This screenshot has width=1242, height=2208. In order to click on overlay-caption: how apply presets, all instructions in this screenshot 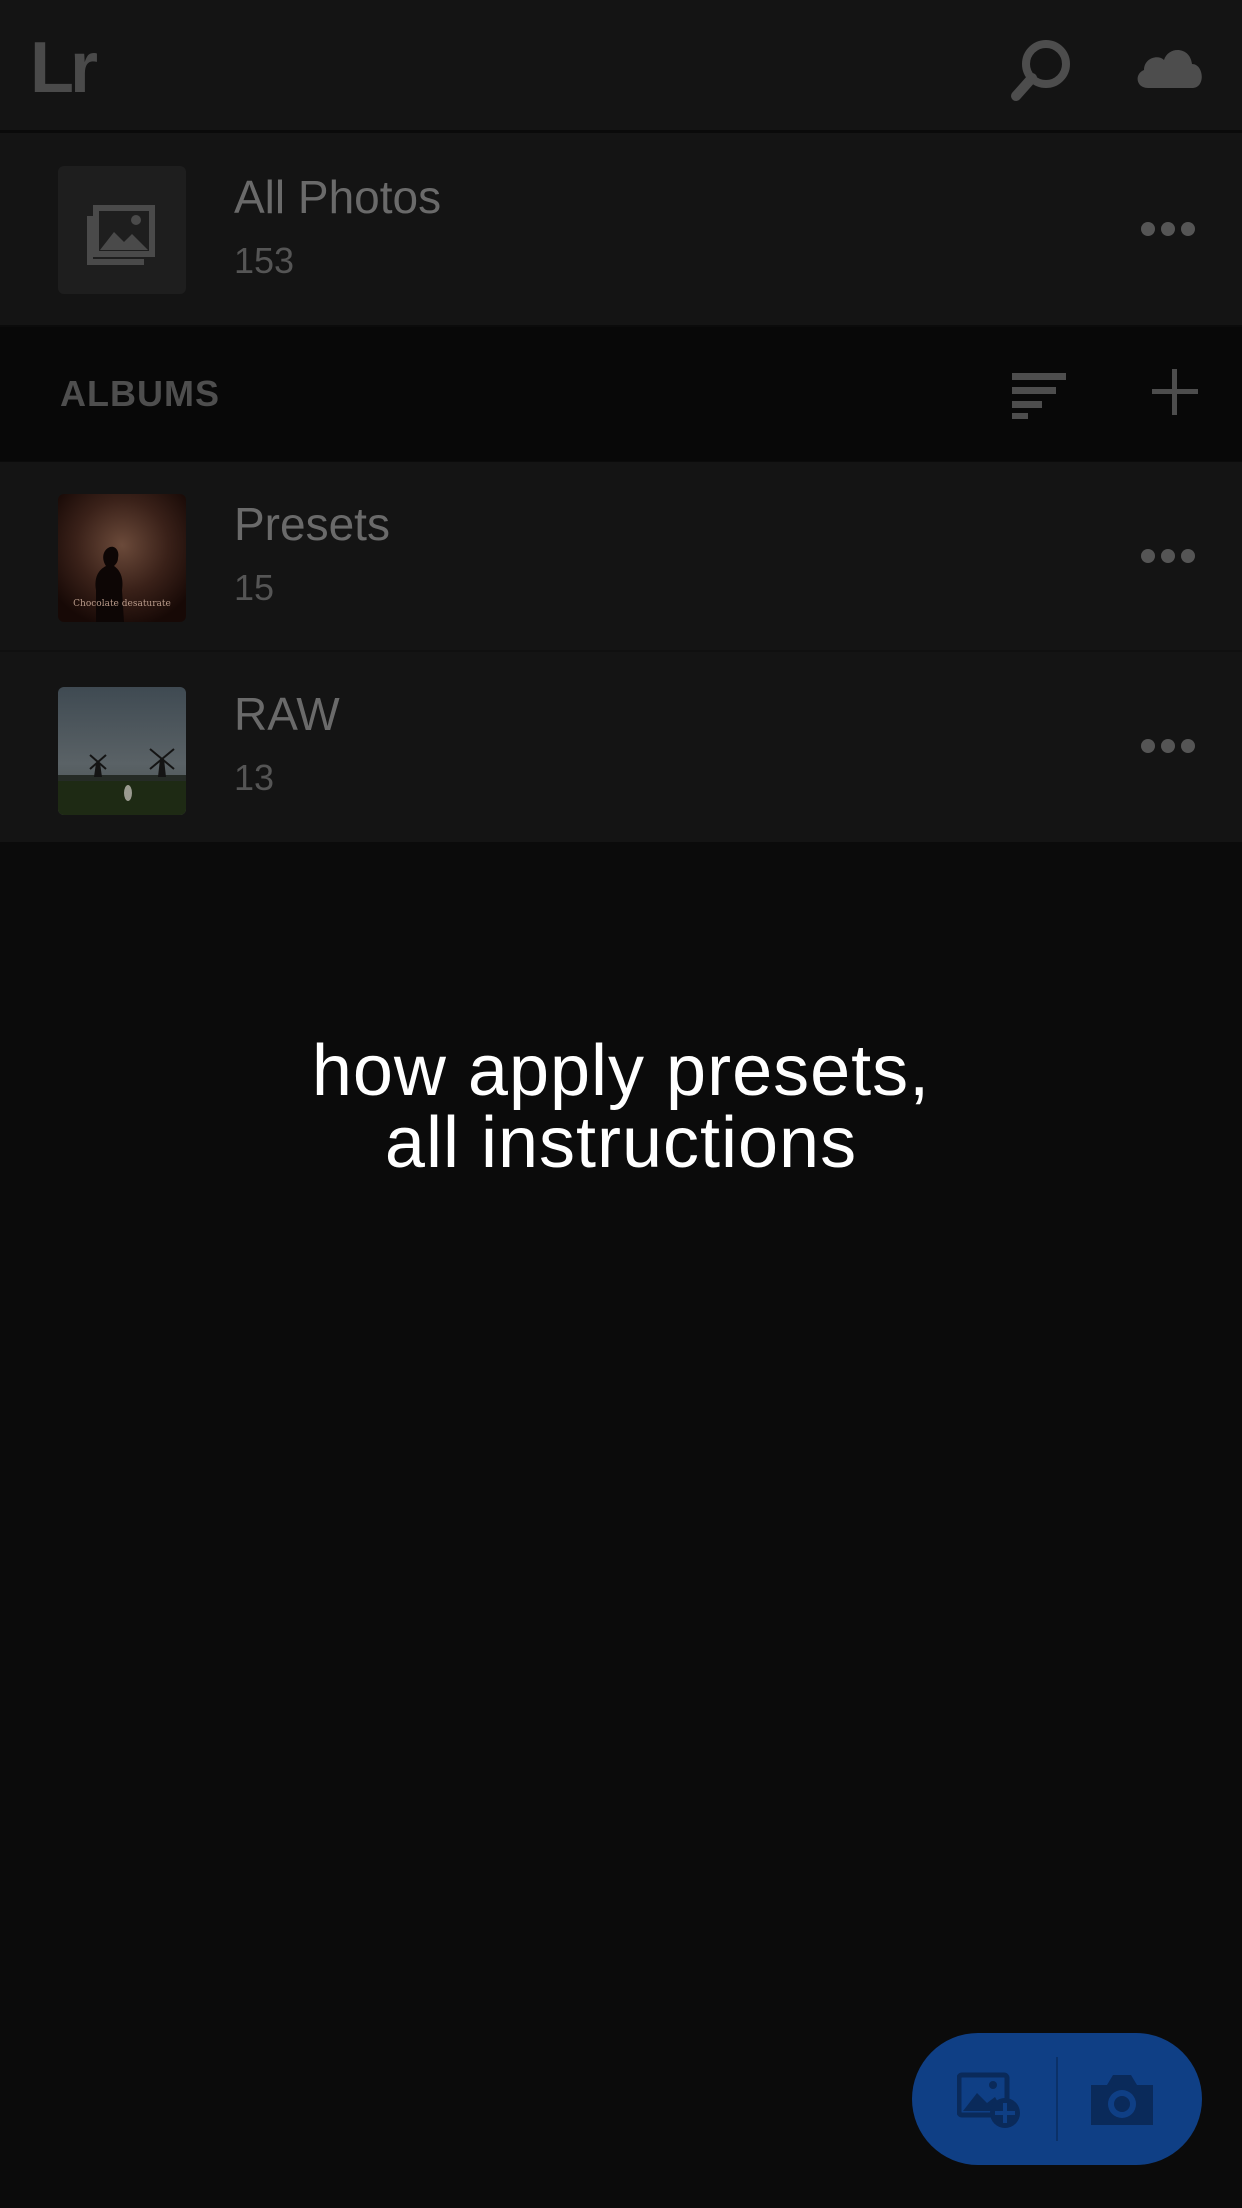, I will do `click(621, 1107)`.